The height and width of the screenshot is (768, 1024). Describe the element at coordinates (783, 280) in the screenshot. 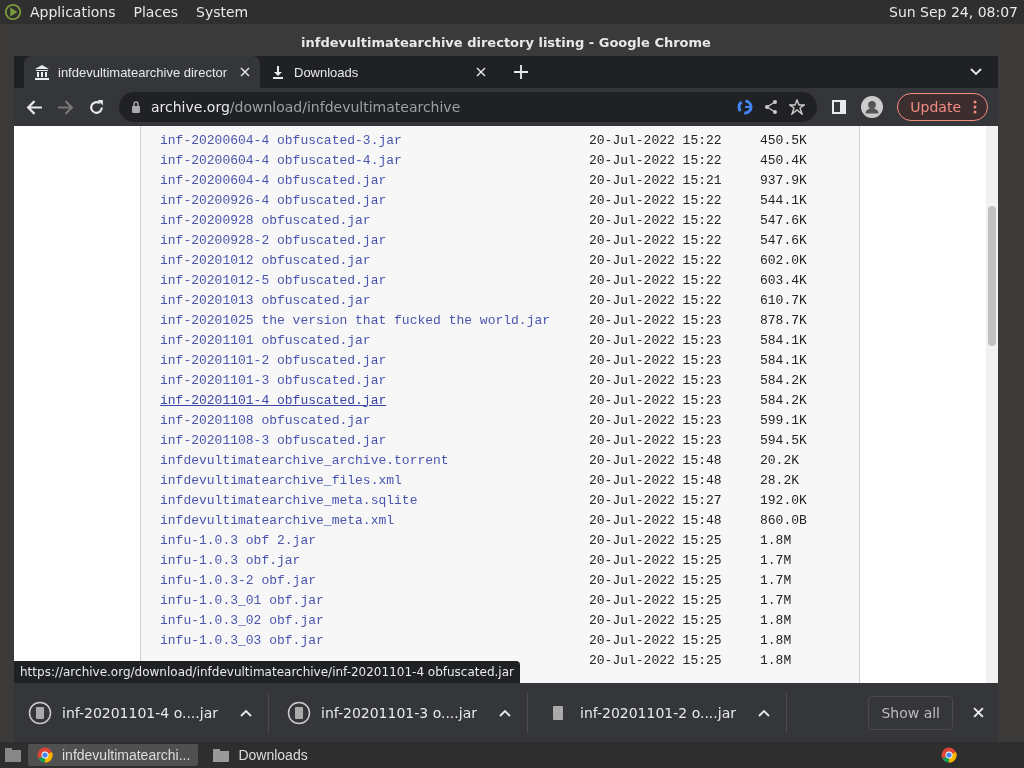

I see `file-size: 603.4K` at that location.